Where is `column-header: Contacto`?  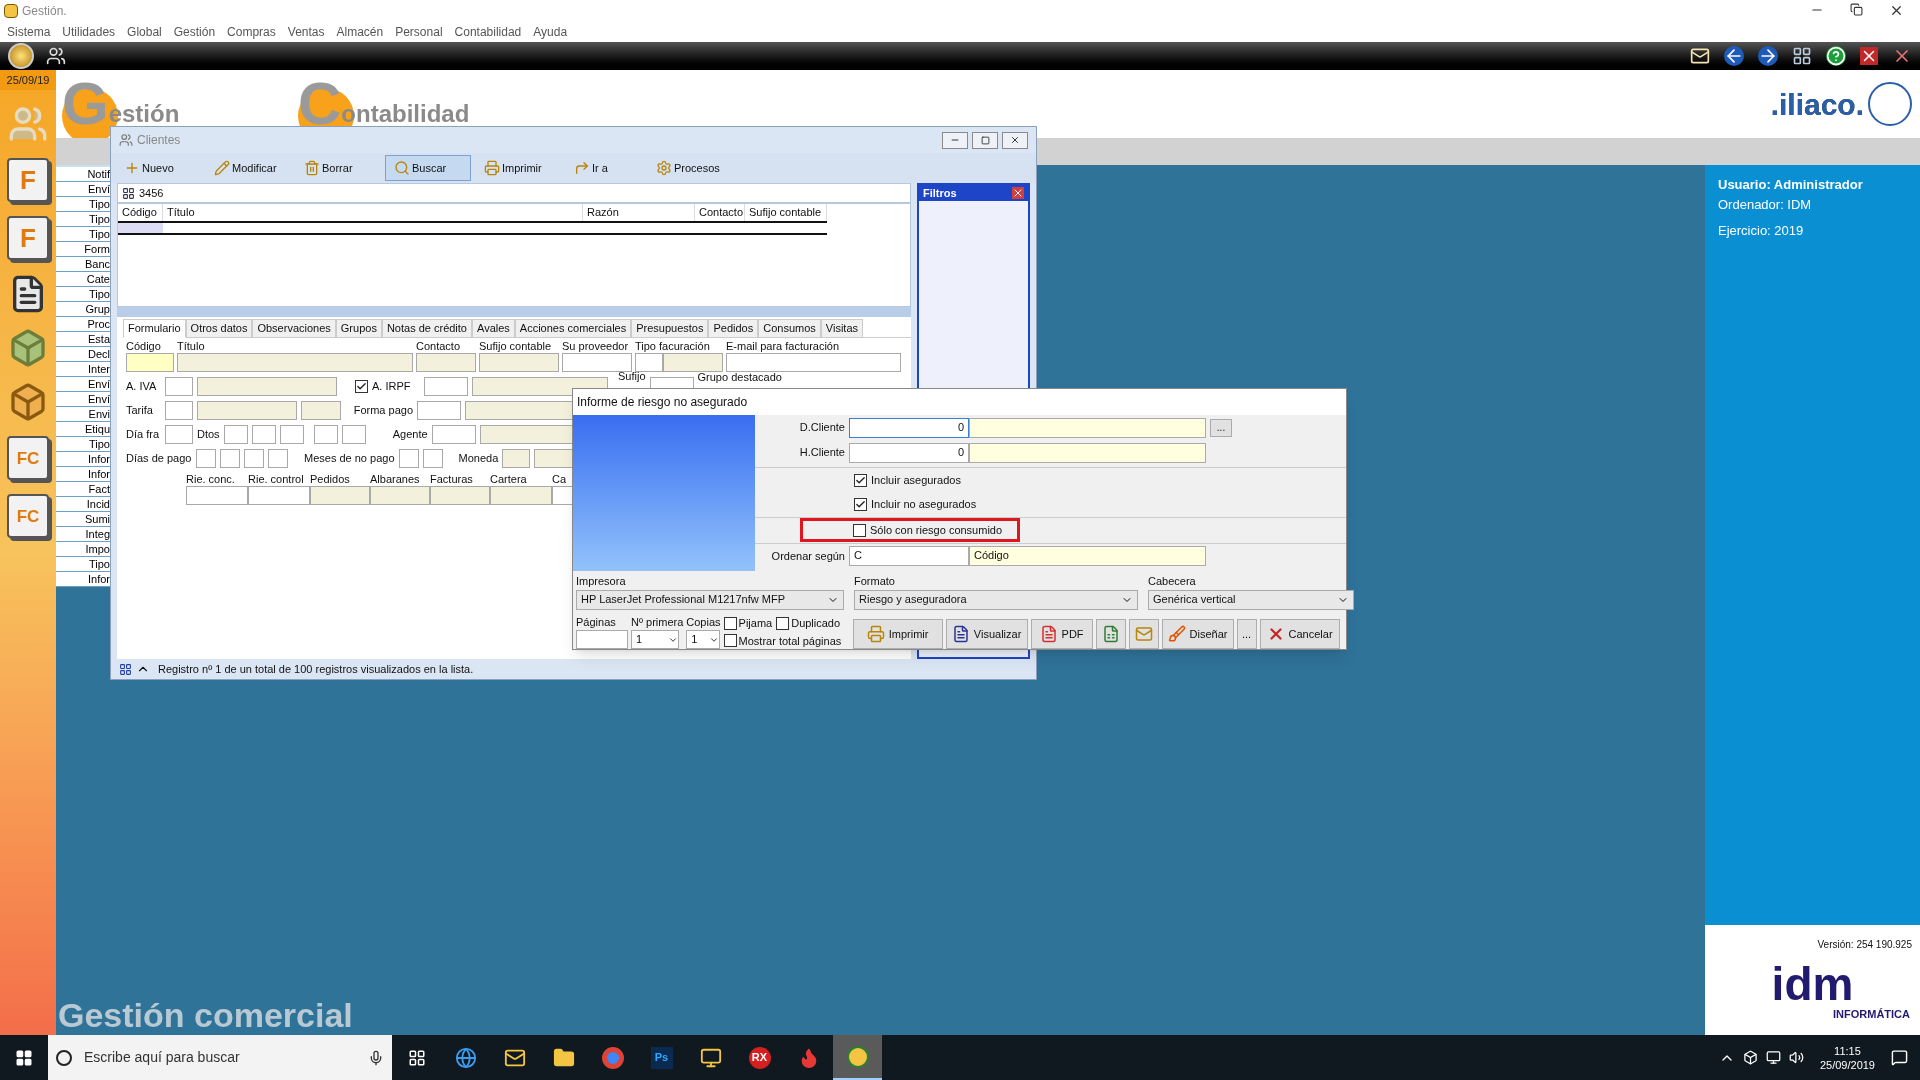 column-header: Contacto is located at coordinates (720, 212).